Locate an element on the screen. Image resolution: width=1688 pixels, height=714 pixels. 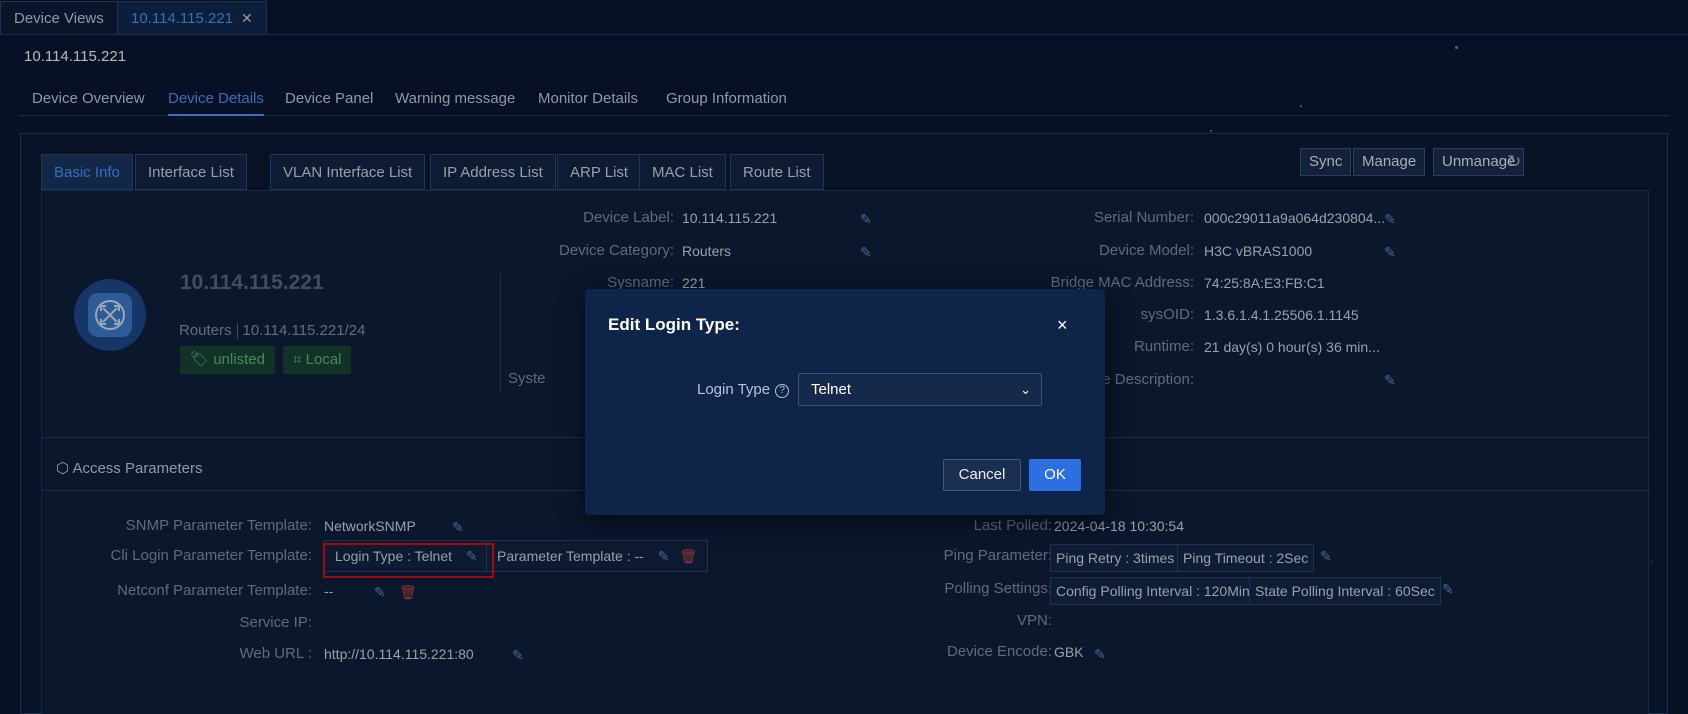
ok-button: OK is located at coordinates (1055, 475).